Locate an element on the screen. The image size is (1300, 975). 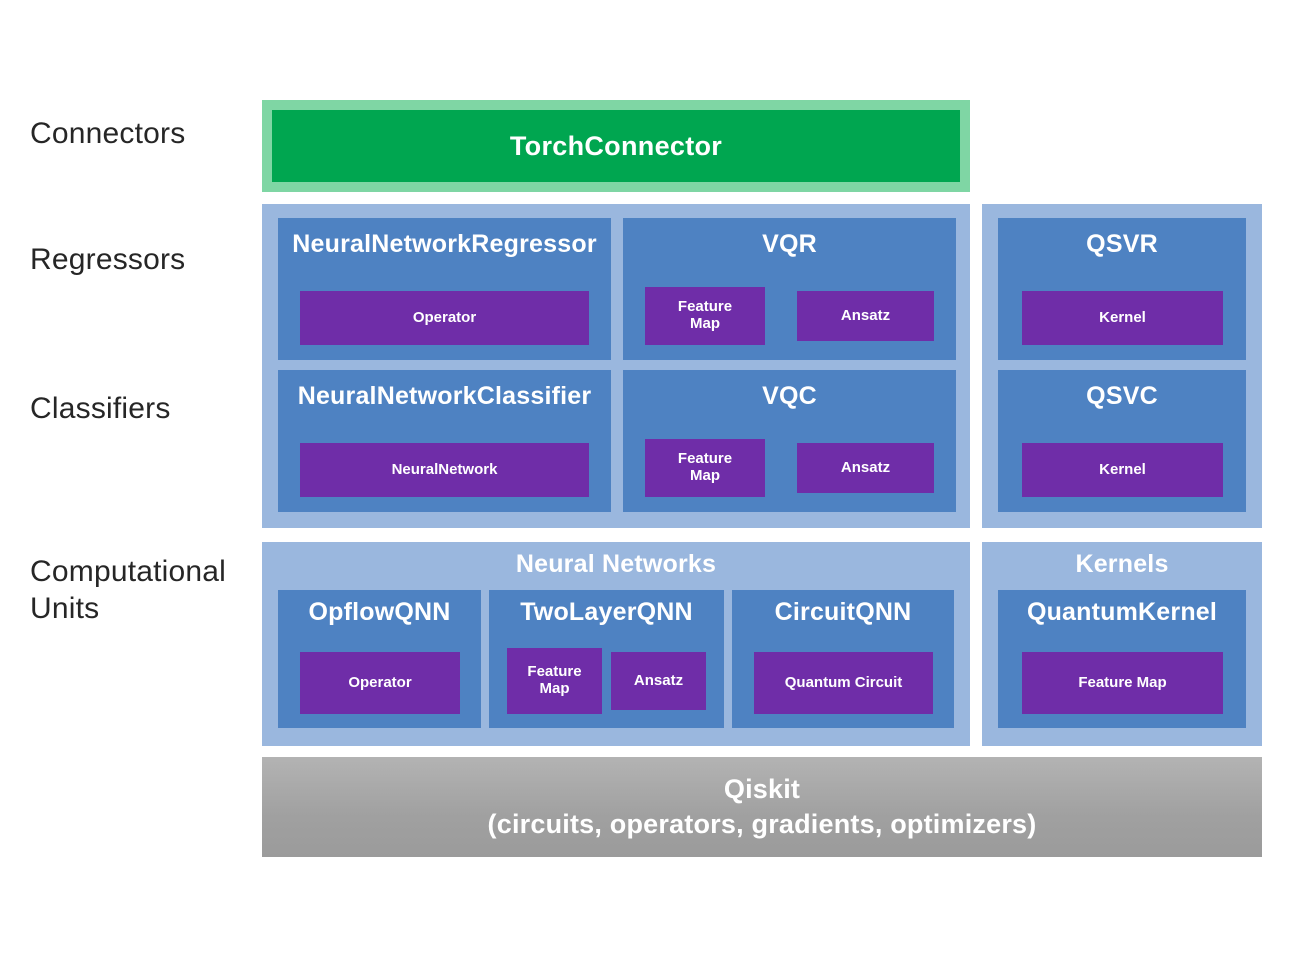
card-quantum-kernel: QuantumKernel Feature Map is located at coordinates (1122, 659).